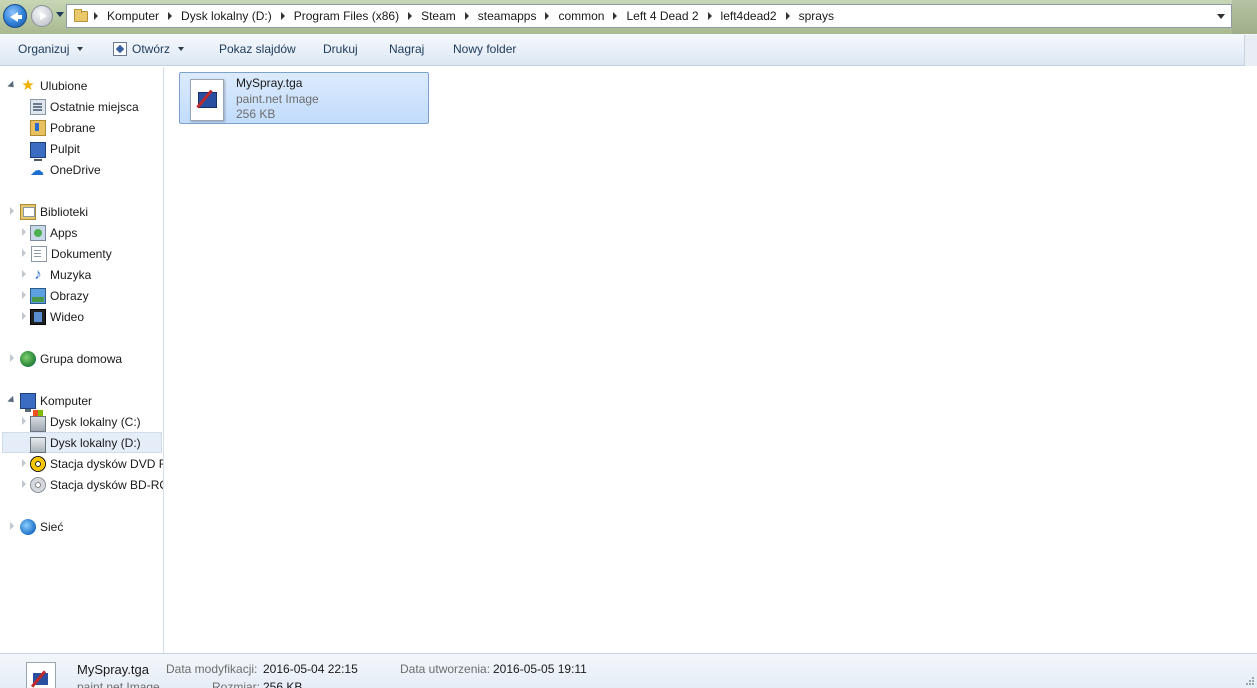 Image resolution: width=1257 pixels, height=688 pixels. I want to click on cloud-icon: ☁, so click(37, 169).